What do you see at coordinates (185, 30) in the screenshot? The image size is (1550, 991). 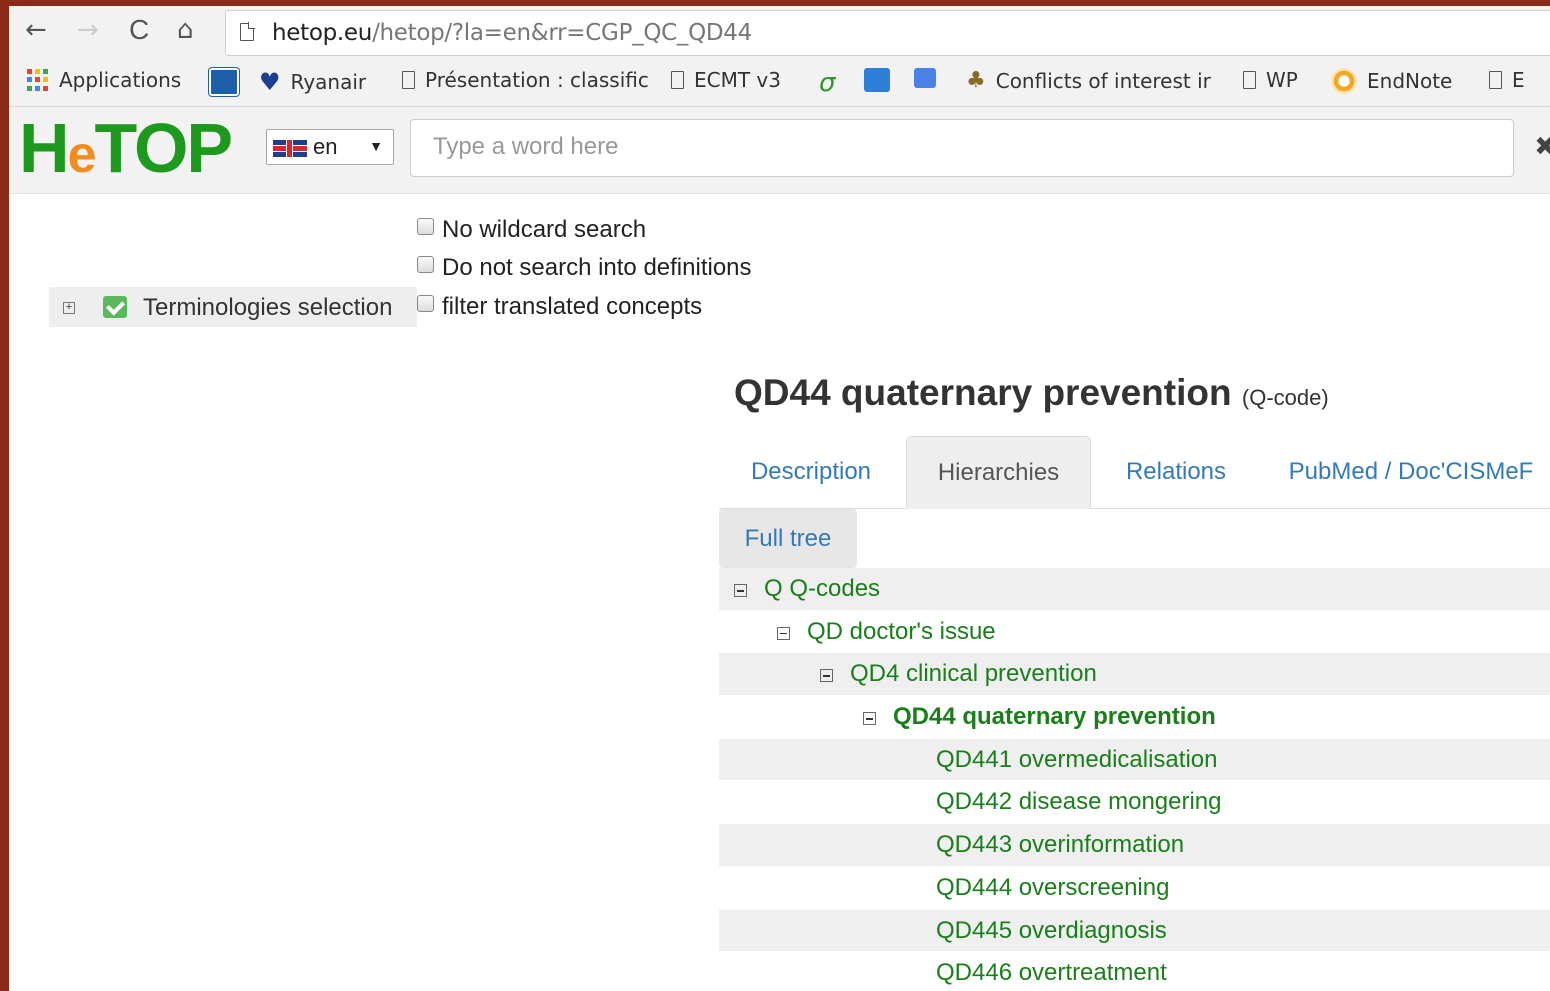 I see `home-icon: ⌂` at bounding box center [185, 30].